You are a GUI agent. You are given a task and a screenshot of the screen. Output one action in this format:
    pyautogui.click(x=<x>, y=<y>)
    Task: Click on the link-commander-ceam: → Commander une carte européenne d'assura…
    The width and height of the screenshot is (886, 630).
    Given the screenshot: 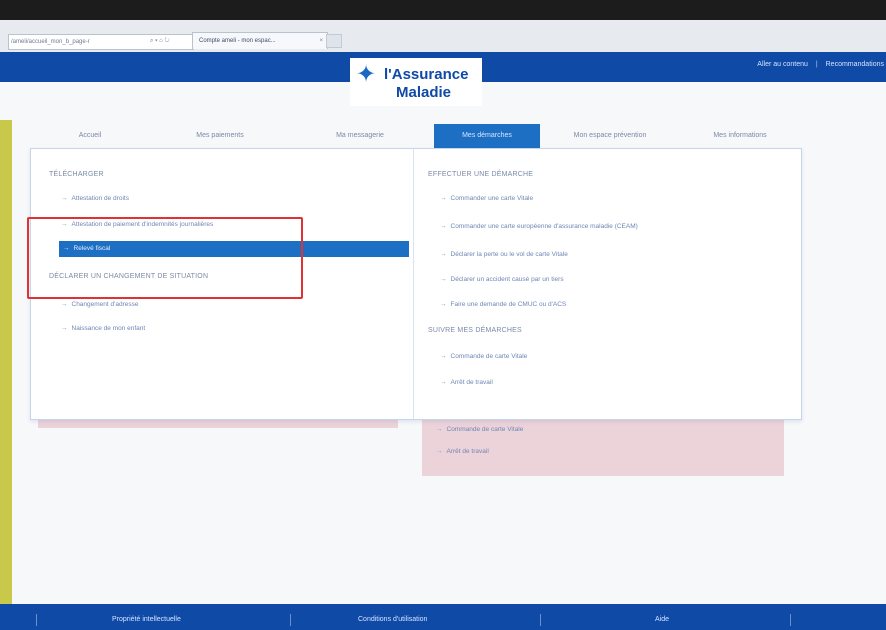 What is the action you would take?
    pyautogui.click(x=539, y=226)
    